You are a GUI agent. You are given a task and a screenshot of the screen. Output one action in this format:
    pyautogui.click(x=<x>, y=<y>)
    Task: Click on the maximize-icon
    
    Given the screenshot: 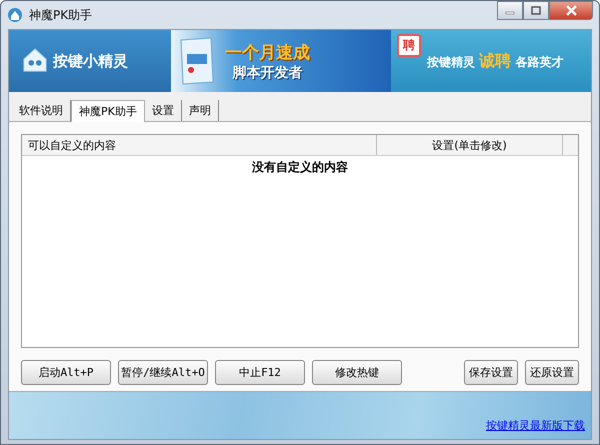 What is the action you would take?
    pyautogui.click(x=536, y=11)
    